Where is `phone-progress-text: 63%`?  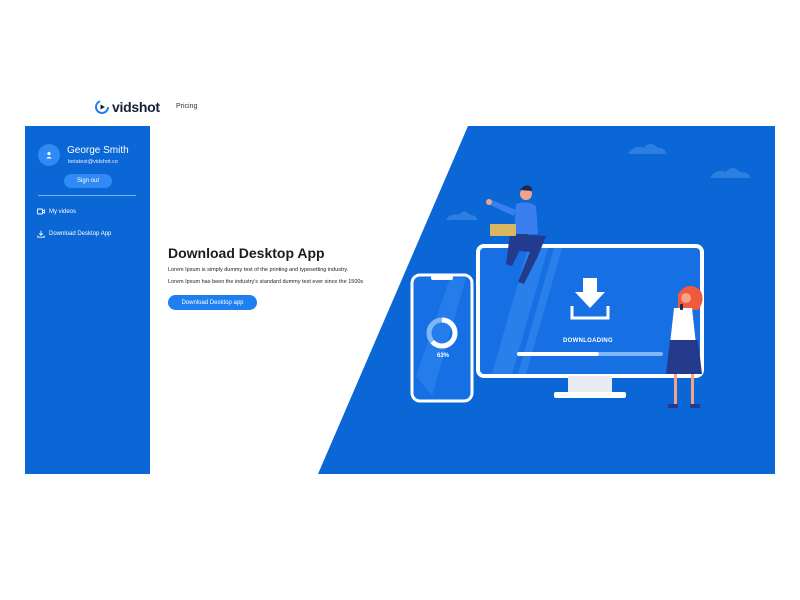 phone-progress-text: 63% is located at coordinates (443, 356).